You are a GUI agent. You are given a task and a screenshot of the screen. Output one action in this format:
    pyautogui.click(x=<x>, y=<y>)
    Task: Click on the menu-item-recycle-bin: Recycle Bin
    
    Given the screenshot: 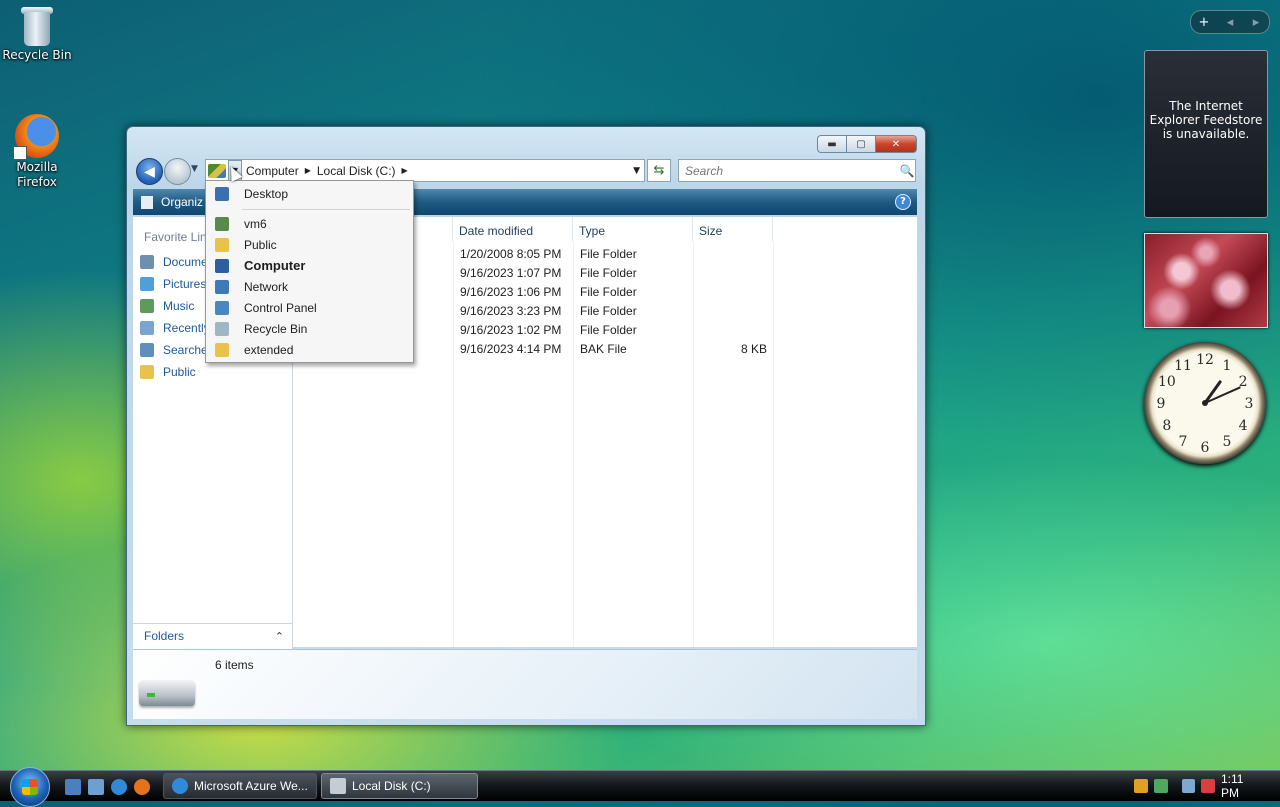 What is the action you would take?
    pyautogui.click(x=309, y=328)
    